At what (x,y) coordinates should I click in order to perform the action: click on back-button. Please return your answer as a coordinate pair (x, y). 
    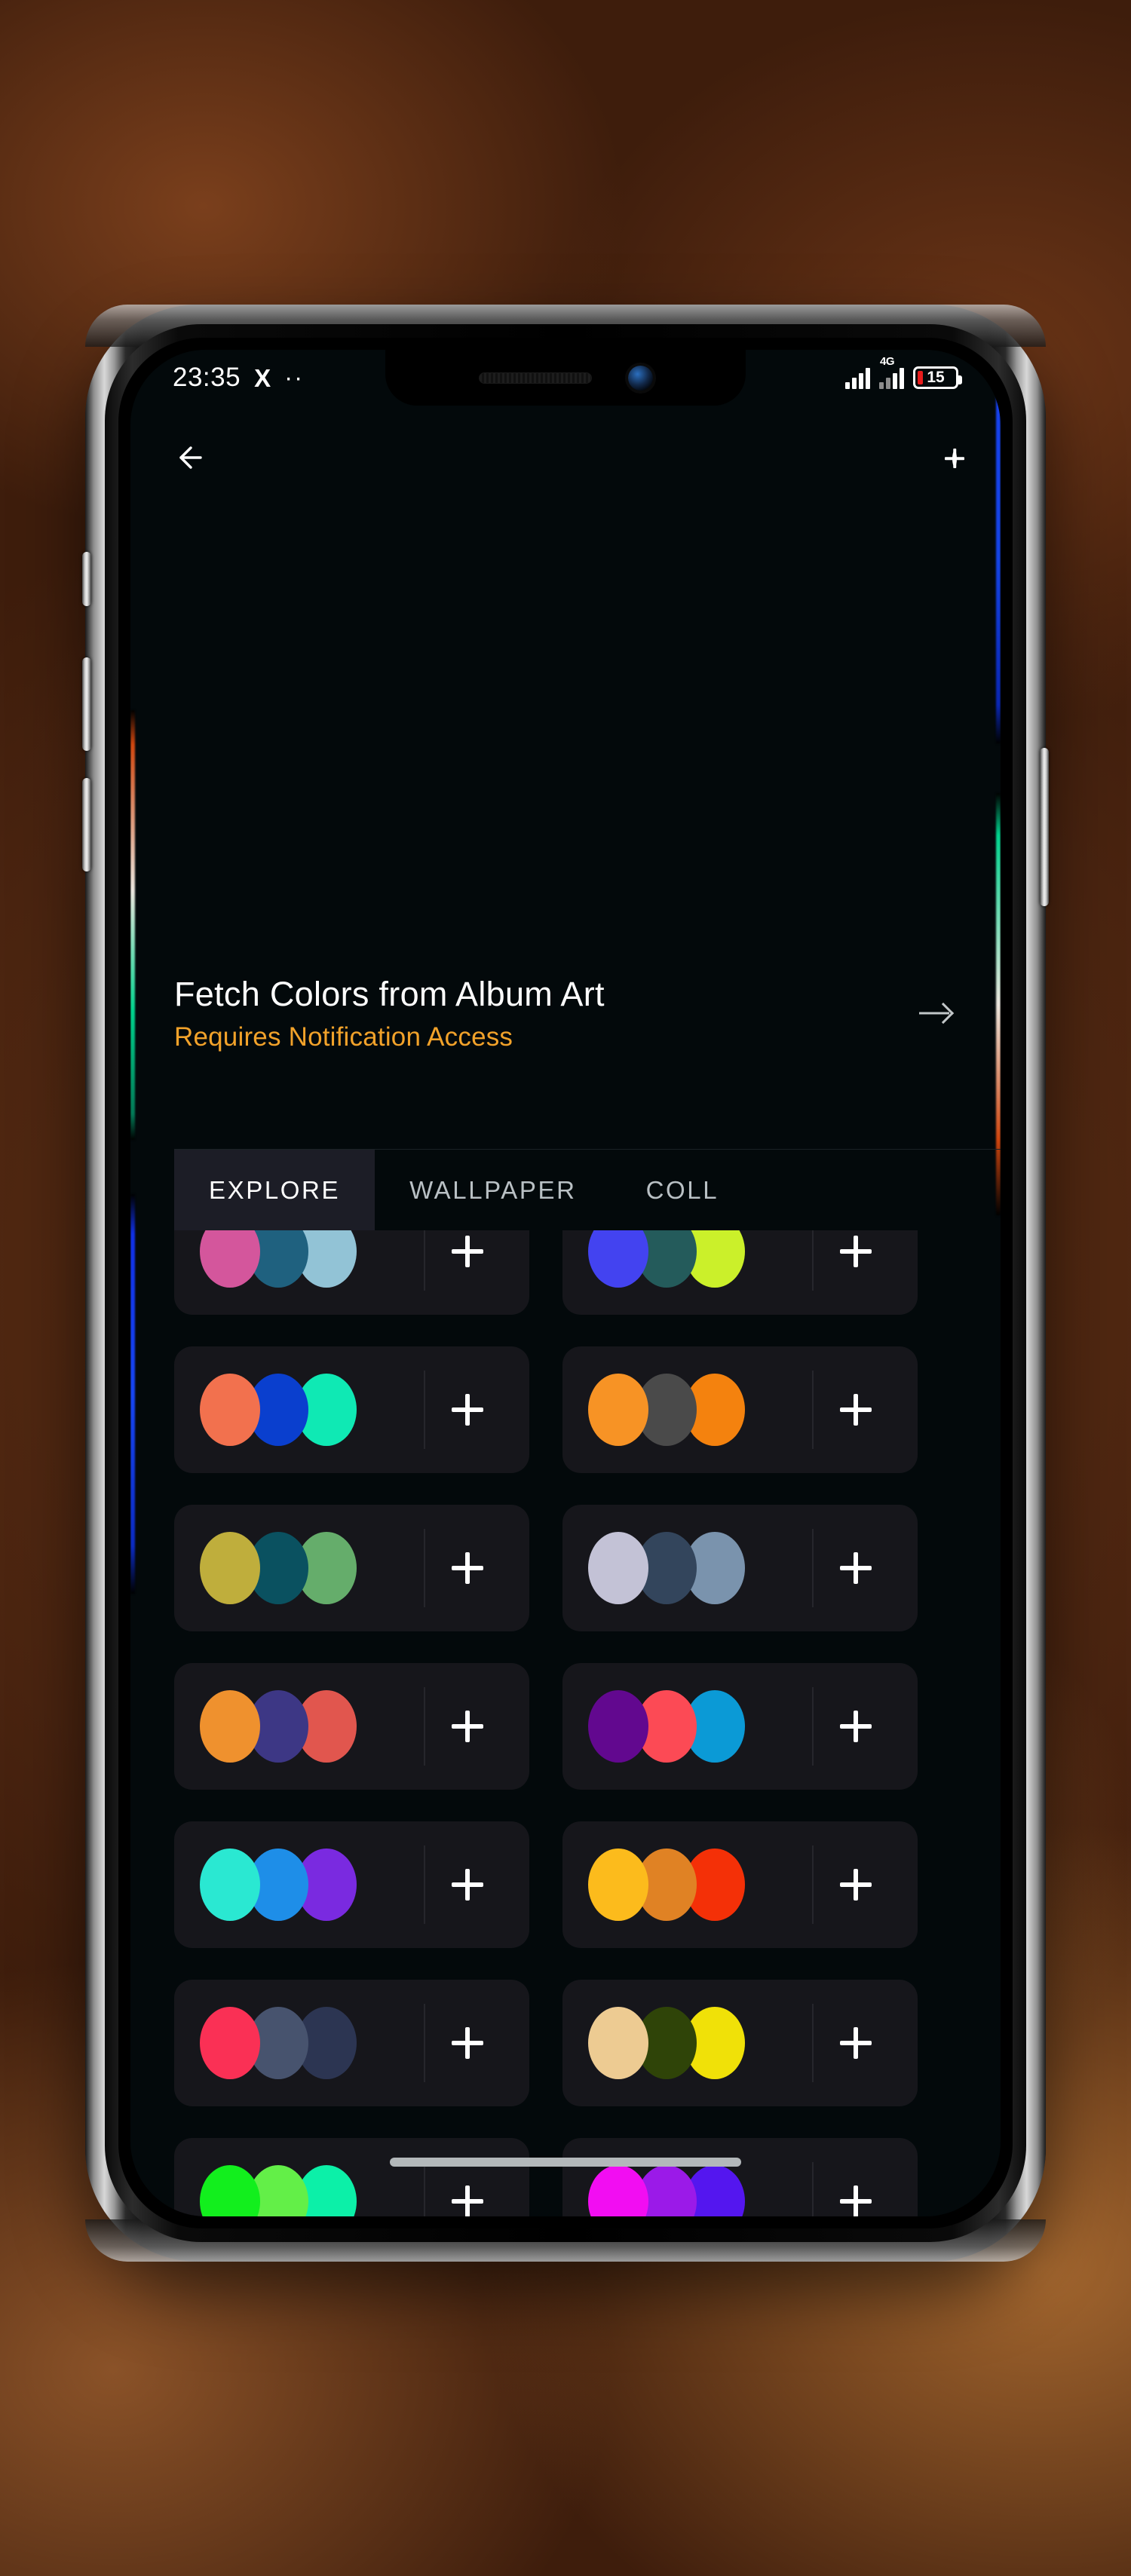
    Looking at the image, I should click on (192, 459).